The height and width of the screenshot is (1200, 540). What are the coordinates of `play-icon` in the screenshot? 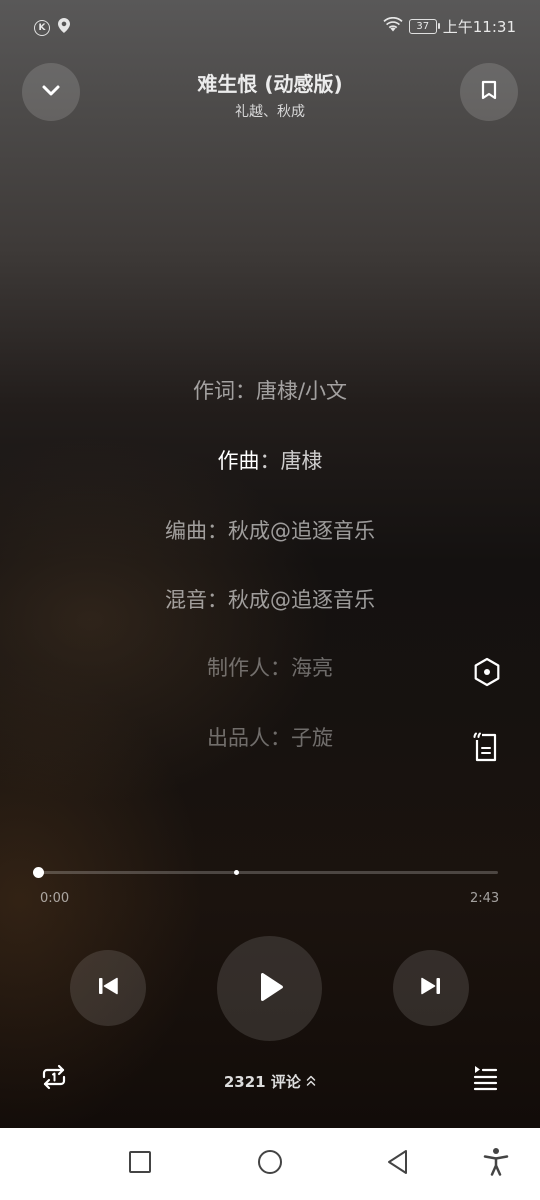 It's located at (270, 989).